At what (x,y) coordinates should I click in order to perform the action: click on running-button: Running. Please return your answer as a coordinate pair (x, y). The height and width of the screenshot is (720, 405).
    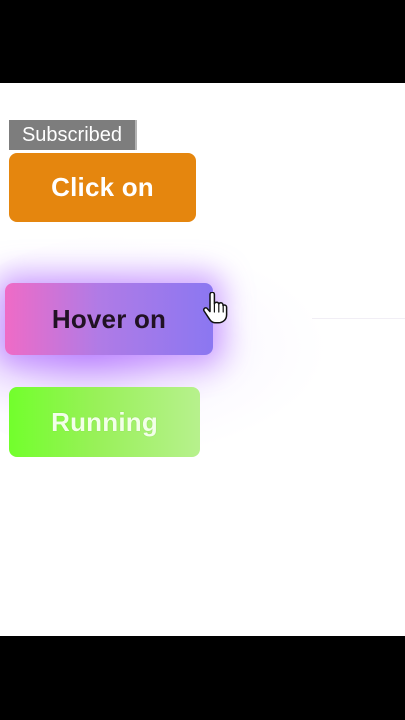
    Looking at the image, I should click on (104, 422).